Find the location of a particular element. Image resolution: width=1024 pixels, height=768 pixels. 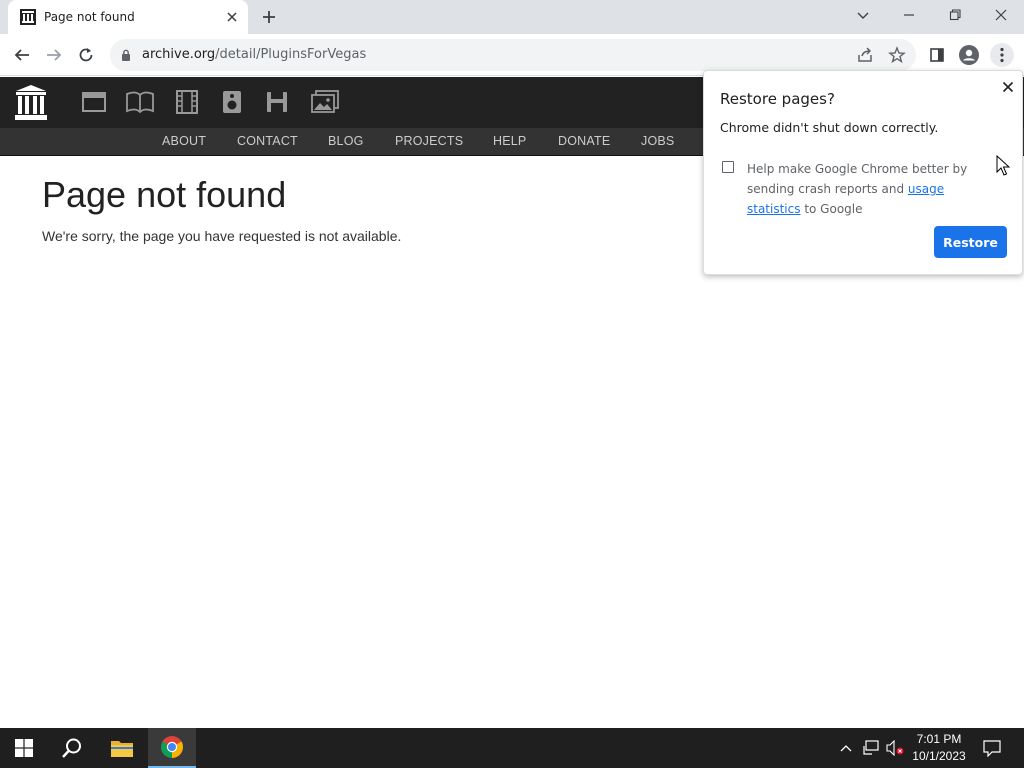

archive-favicon-icon is located at coordinates (28, 17).